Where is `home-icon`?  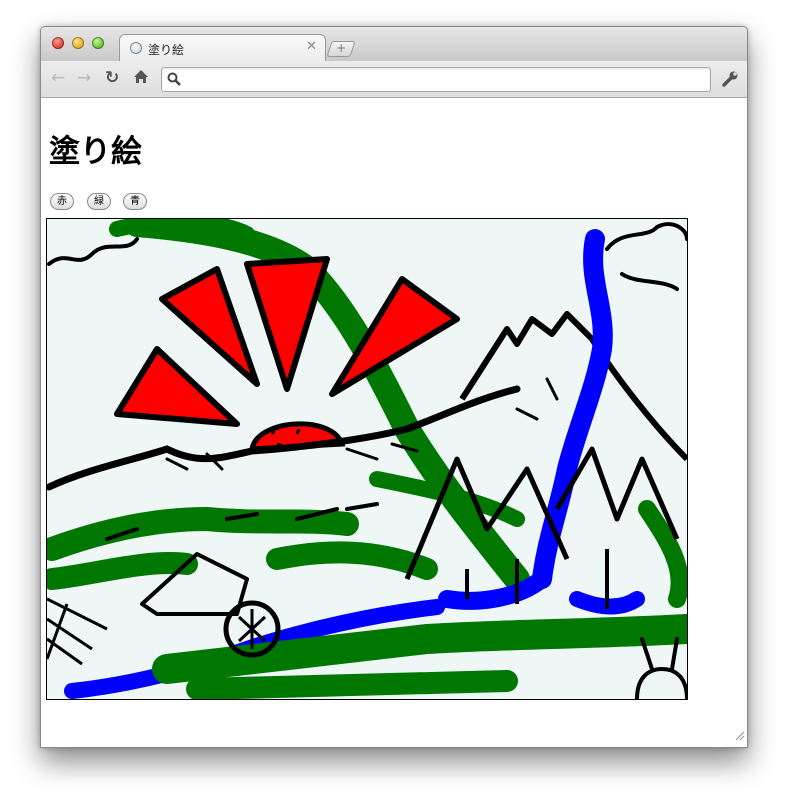 home-icon is located at coordinates (141, 78).